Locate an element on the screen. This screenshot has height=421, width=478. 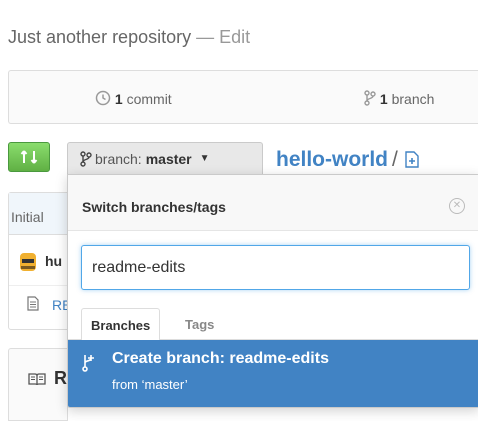
edit-description-link: Edit is located at coordinates (234, 37).